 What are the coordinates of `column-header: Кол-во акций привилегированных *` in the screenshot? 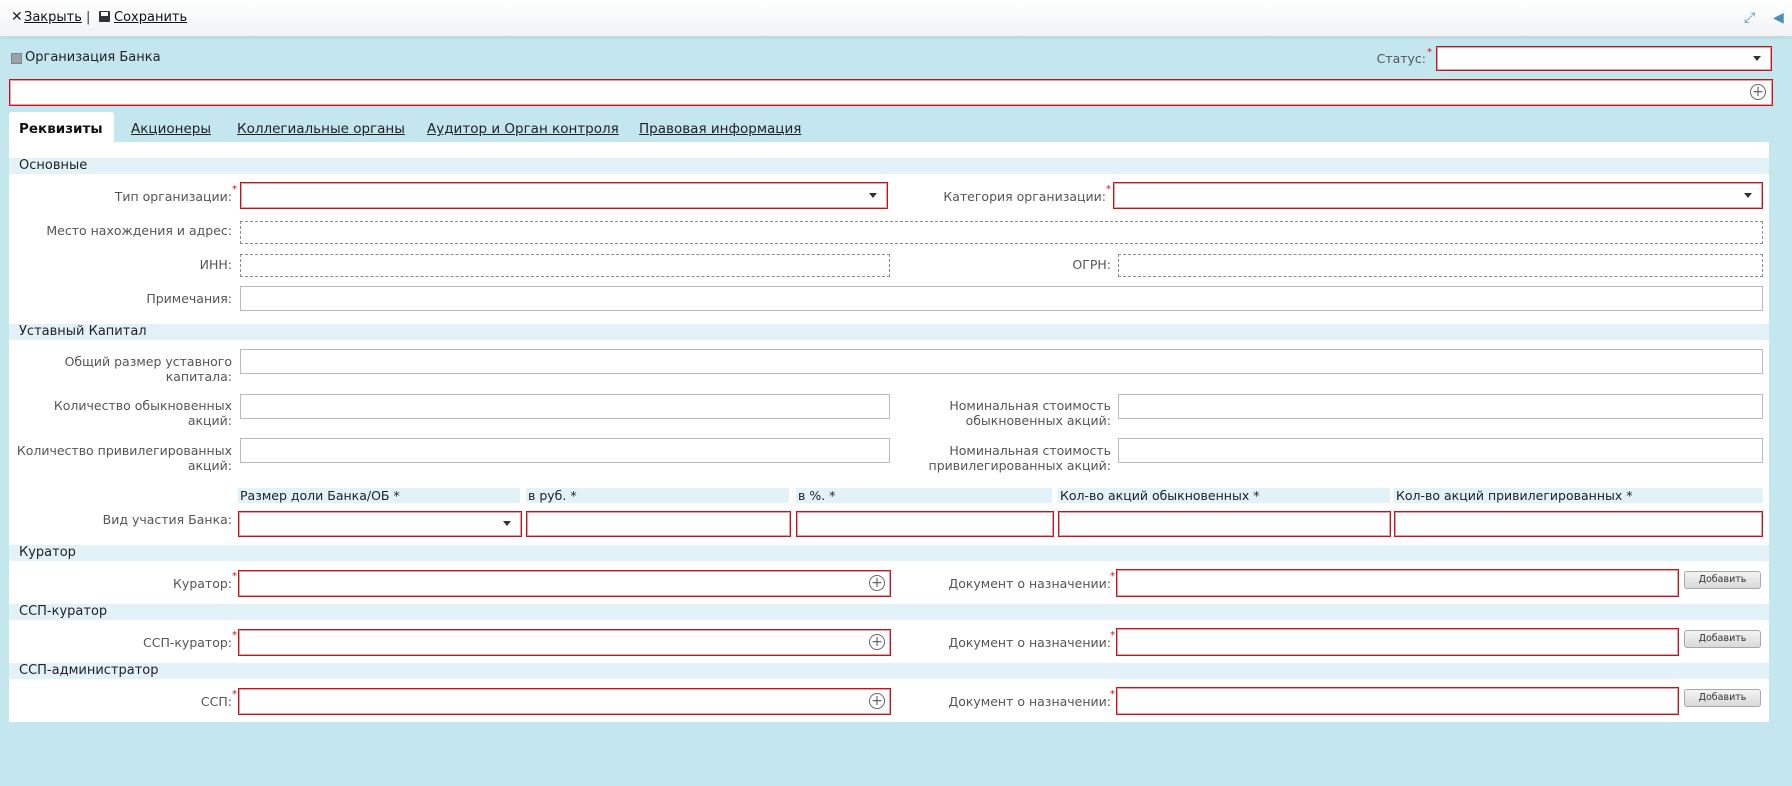 It's located at (1578, 495).